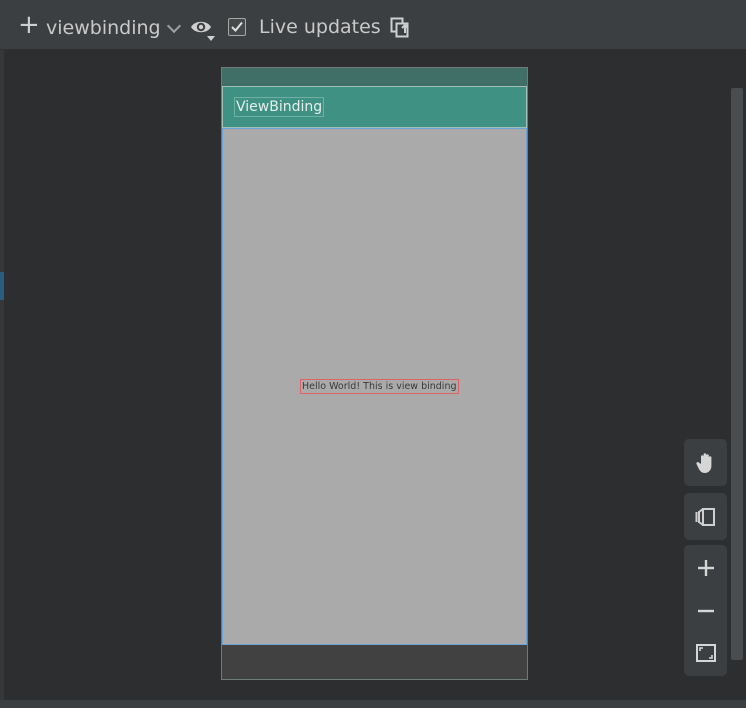 This screenshot has width=746, height=708. I want to click on check-icon, so click(237, 26).